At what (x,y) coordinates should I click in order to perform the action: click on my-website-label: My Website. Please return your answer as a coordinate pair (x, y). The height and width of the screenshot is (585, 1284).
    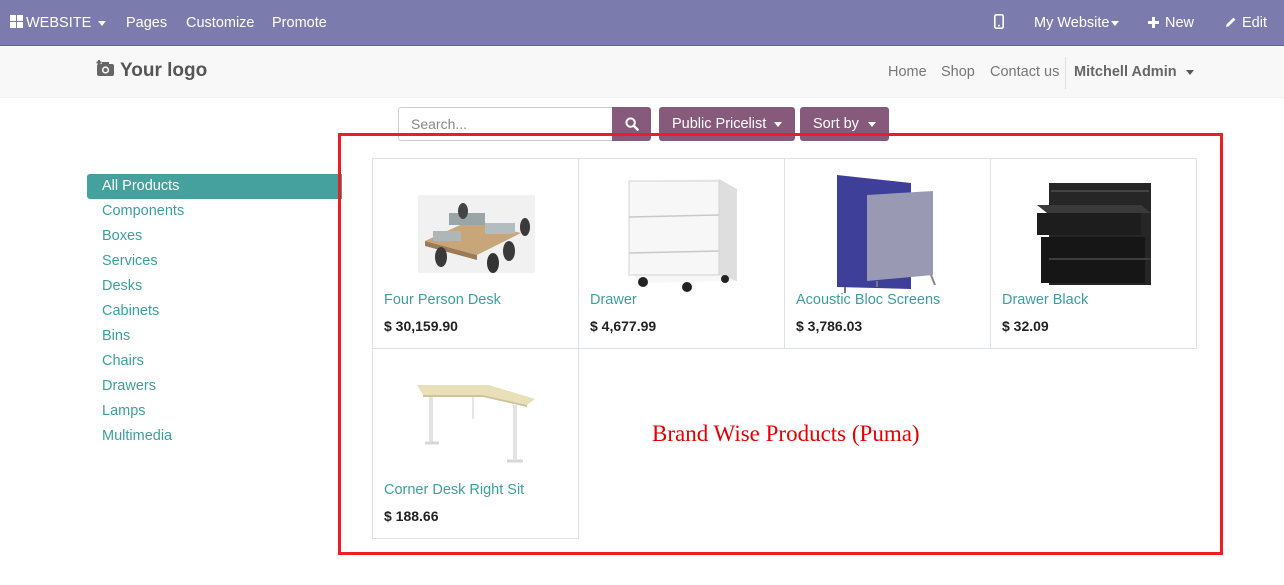
    Looking at the image, I should click on (1072, 23).